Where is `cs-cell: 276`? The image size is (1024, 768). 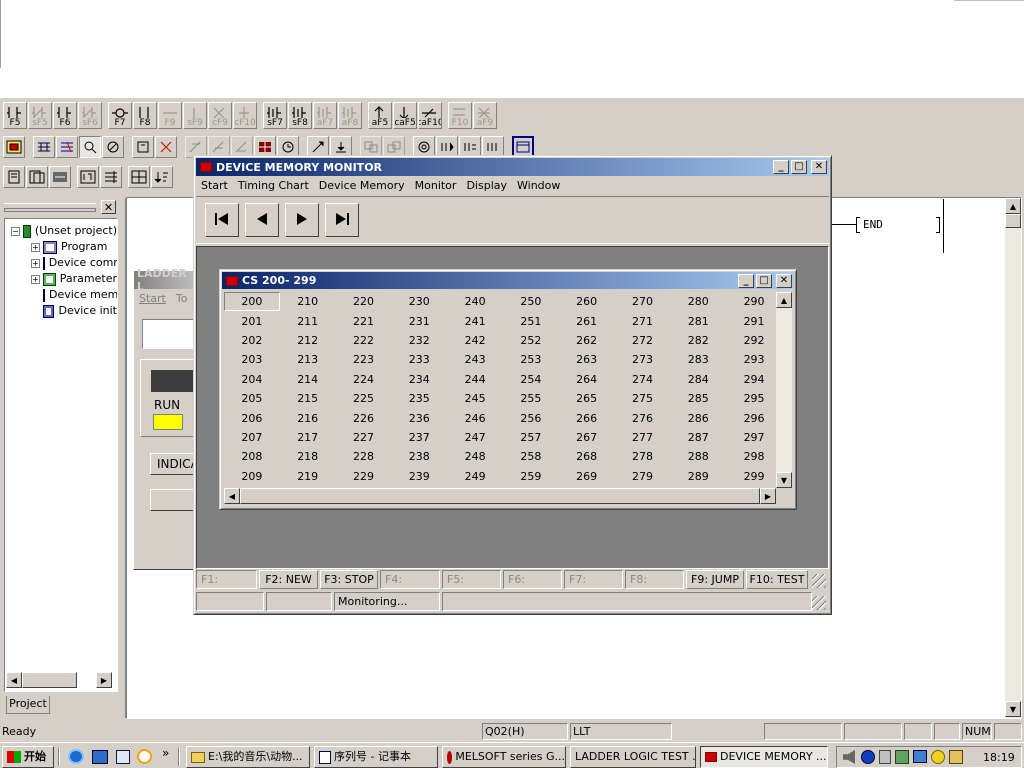 cs-cell: 276 is located at coordinates (643, 417).